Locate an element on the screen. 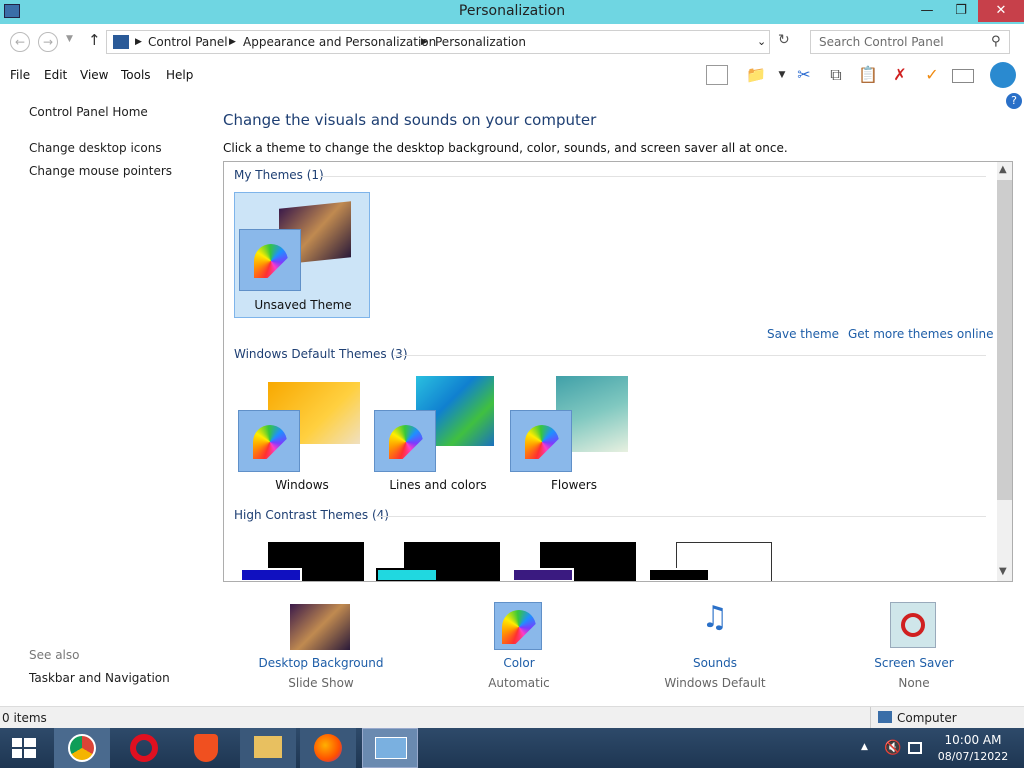 Image resolution: width=1024 pixels, height=768 pixels. theme-high-contrast-white is located at coordinates (711, 561).